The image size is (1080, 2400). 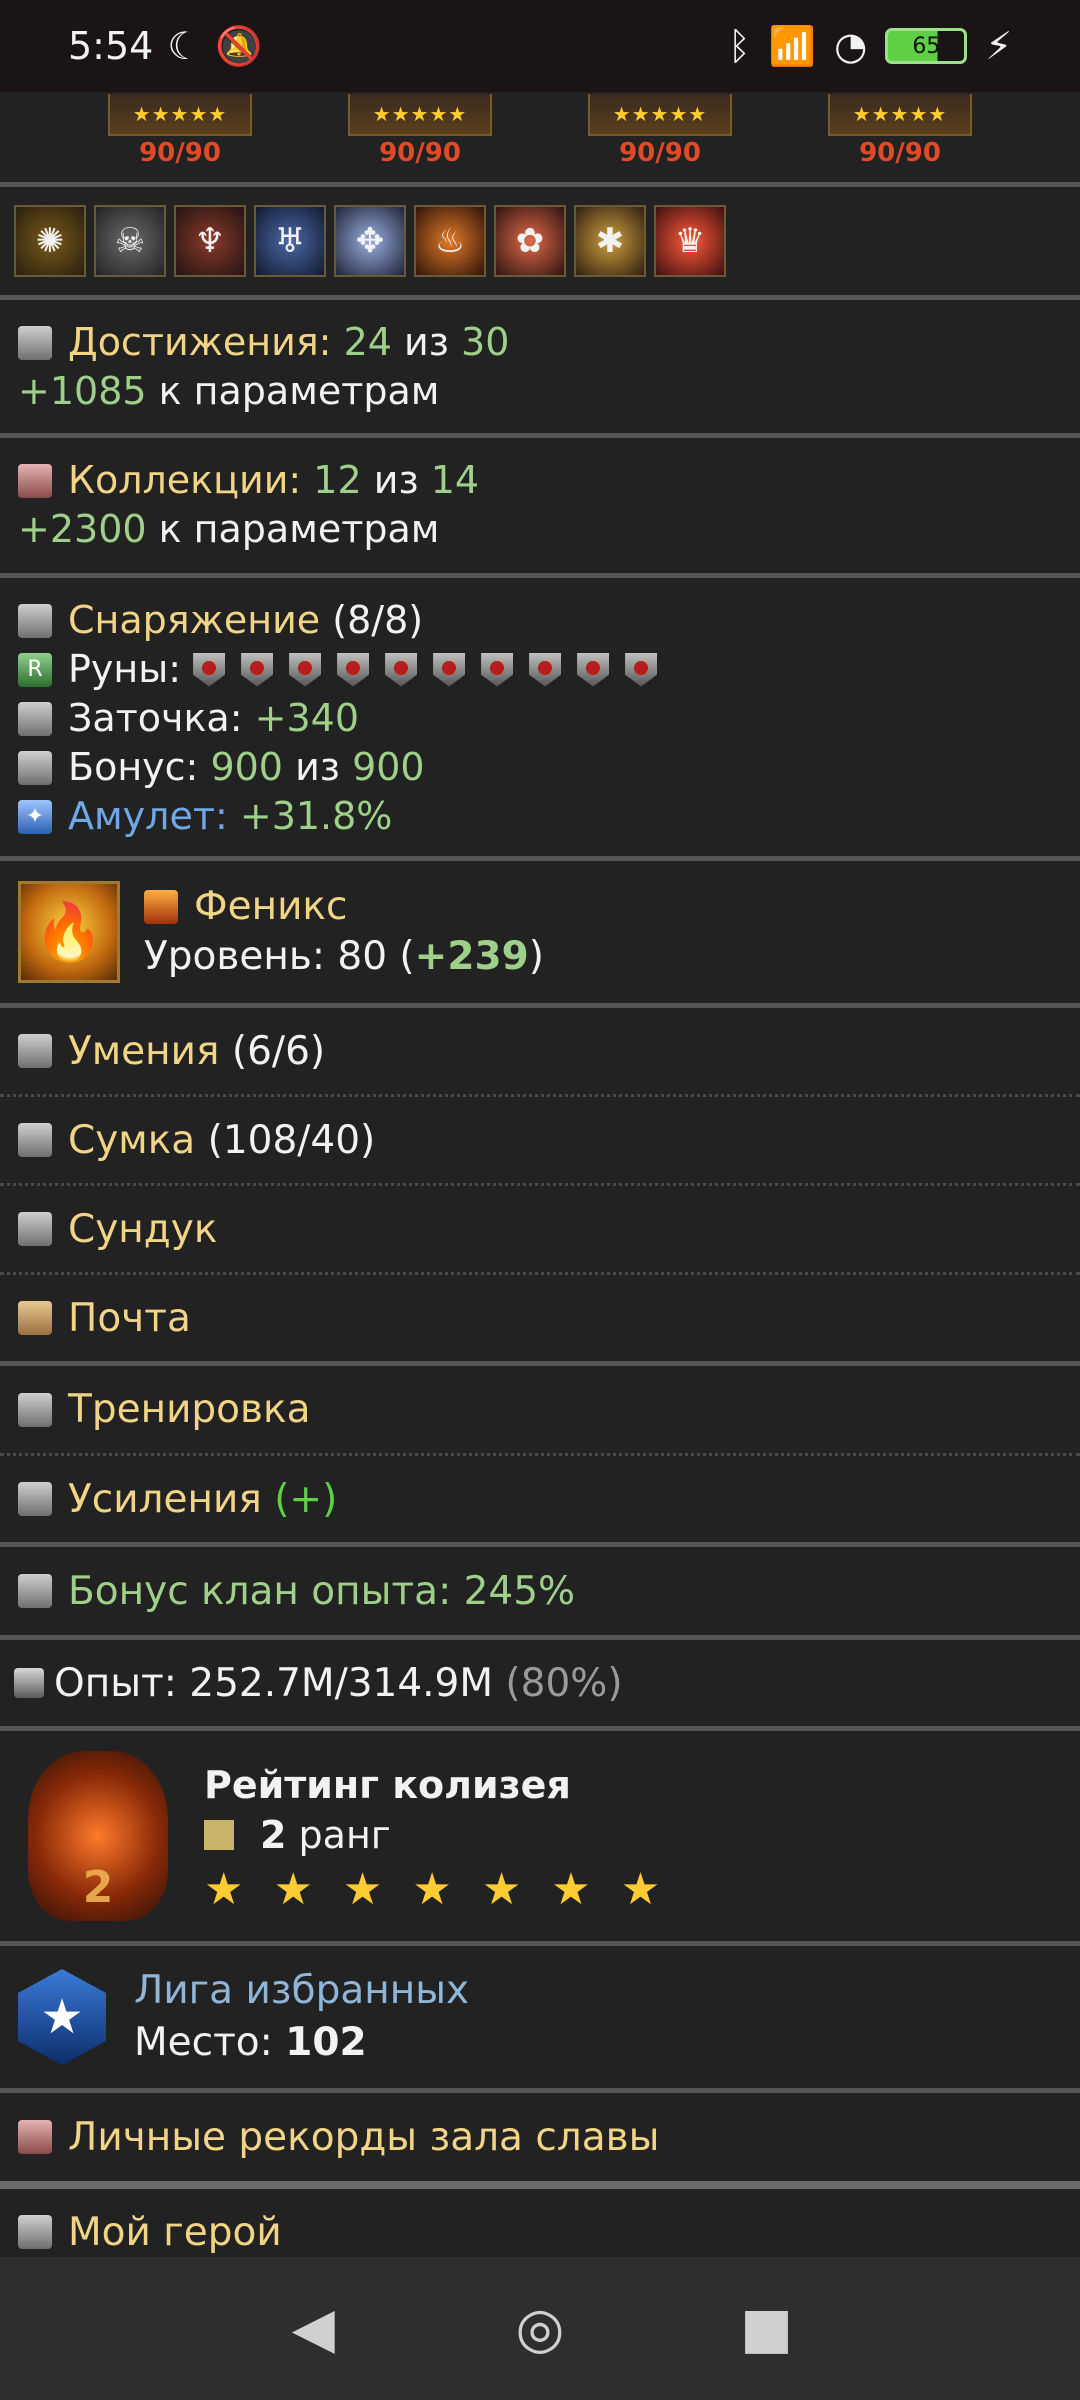 What do you see at coordinates (540, 1051) in the screenshot?
I see `menu-skills: Умения (6/6)` at bounding box center [540, 1051].